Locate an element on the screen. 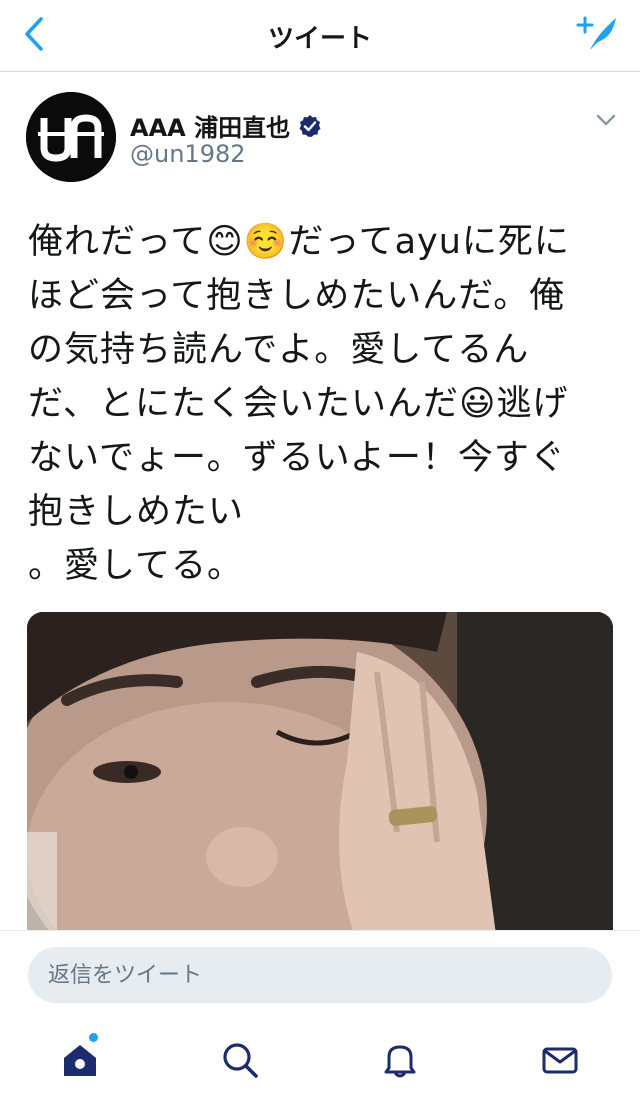  reply-composer is located at coordinates (320, 975).